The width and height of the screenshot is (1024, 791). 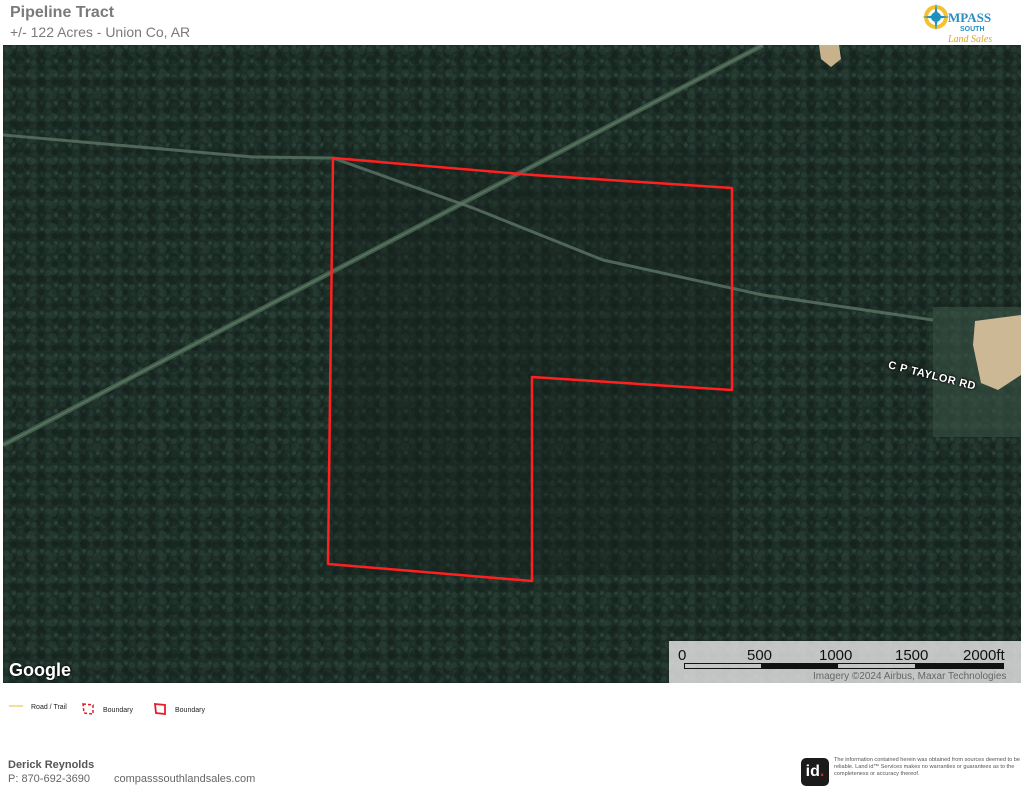 I want to click on agent-name: Derick Reynolds, so click(x=51, y=765).